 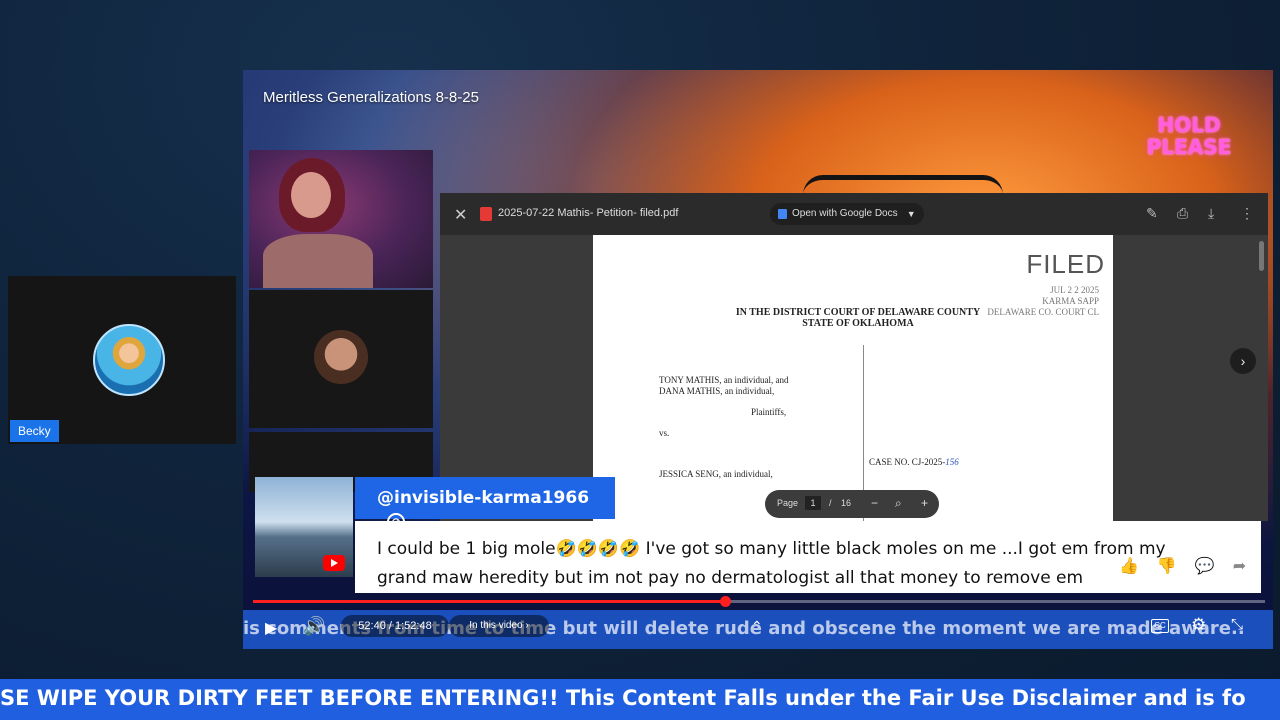 What do you see at coordinates (1189, 147) in the screenshot?
I see `please-label: PLEASE` at bounding box center [1189, 147].